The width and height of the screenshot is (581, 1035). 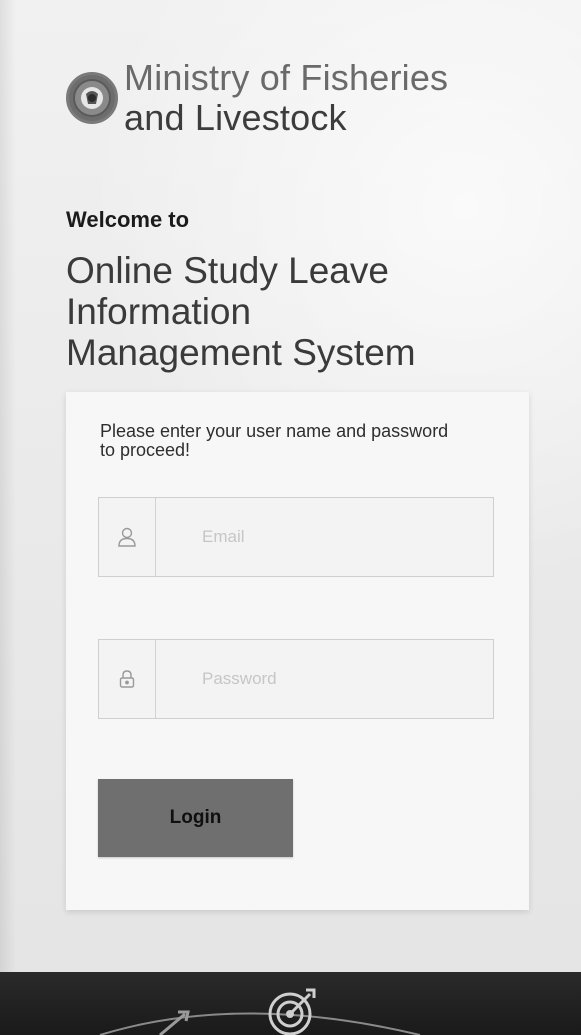 What do you see at coordinates (195, 818) in the screenshot?
I see `login-button: Login` at bounding box center [195, 818].